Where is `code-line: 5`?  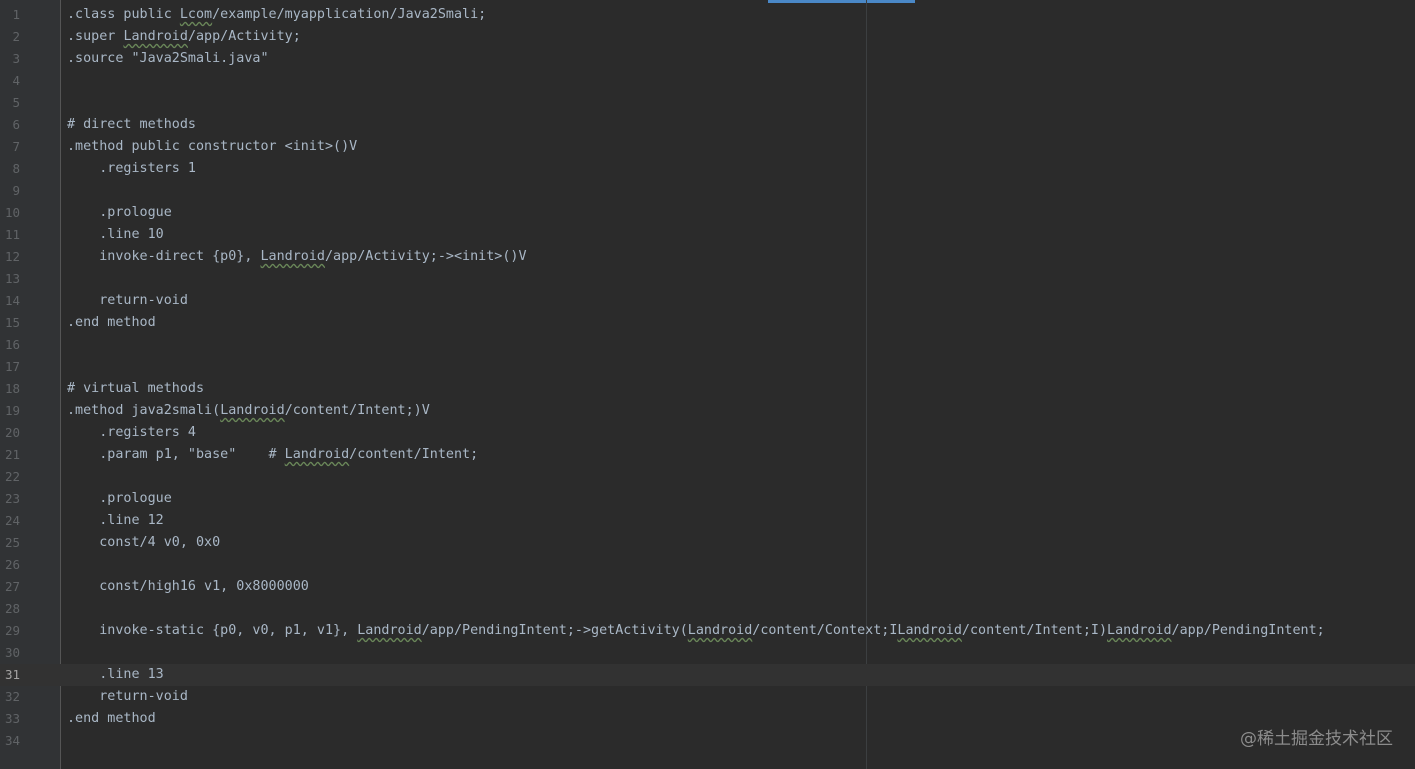 code-line: 5 is located at coordinates (707, 103).